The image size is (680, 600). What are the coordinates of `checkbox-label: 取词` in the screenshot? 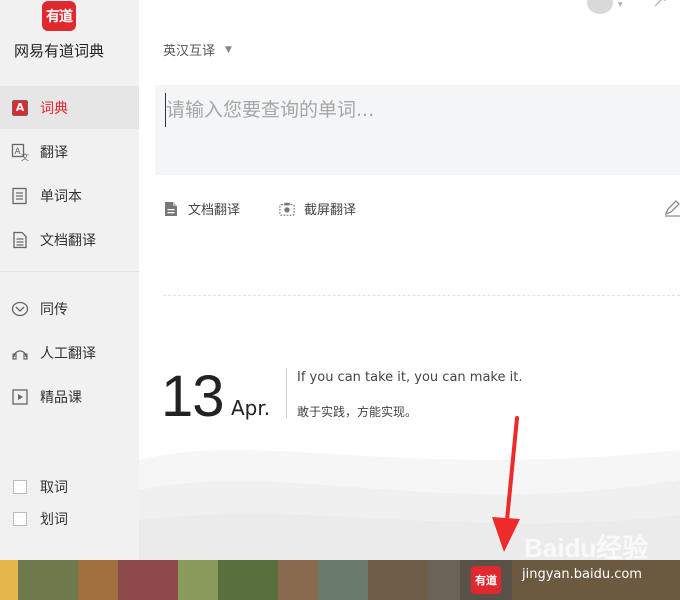 It's located at (54, 488).